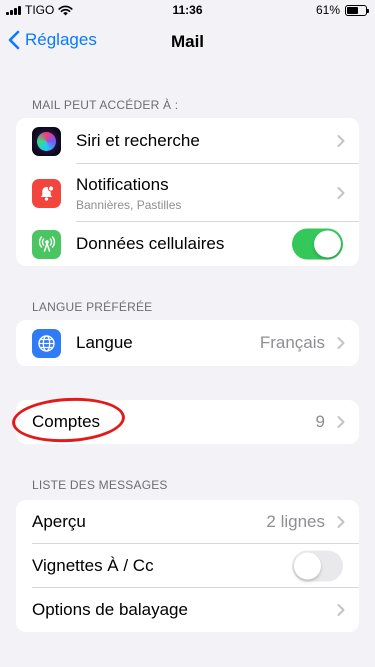  I want to click on row-thumbnails: Vignettes À / Cc, so click(187, 566).